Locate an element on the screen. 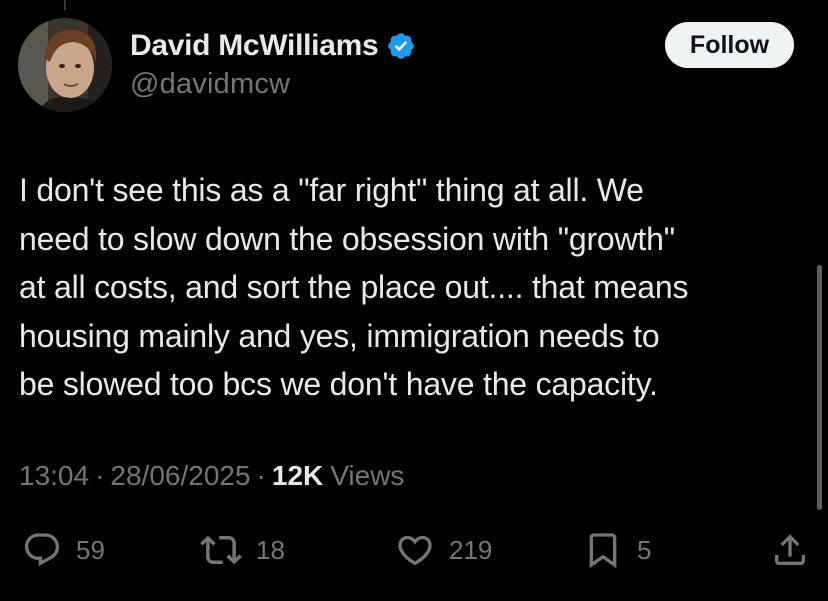  author-info: David McWilliams @davidmcw is located at coordinates (273, 63).